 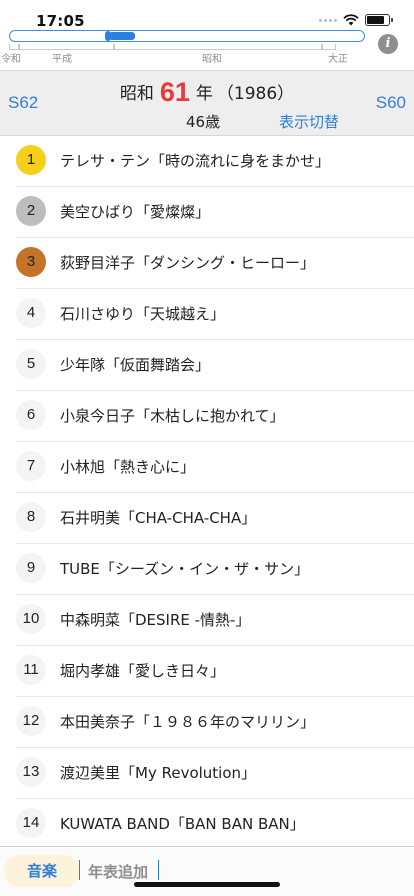 What do you see at coordinates (338, 59) in the screenshot?
I see `era-label-taisho: 大正` at bounding box center [338, 59].